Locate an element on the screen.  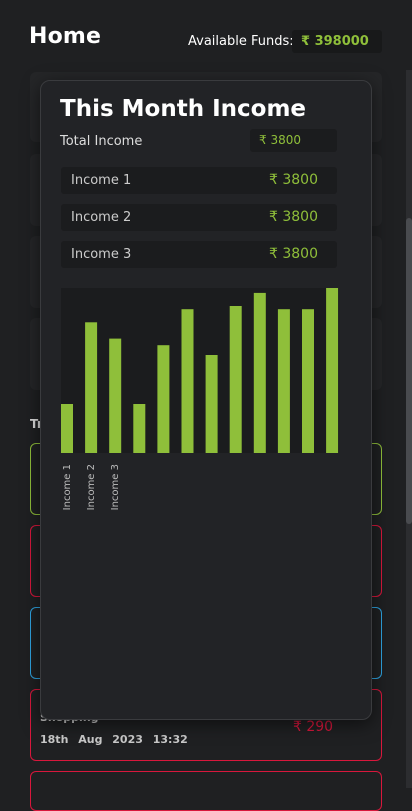
total-income-value: ₹ 3800 is located at coordinates (293, 140).